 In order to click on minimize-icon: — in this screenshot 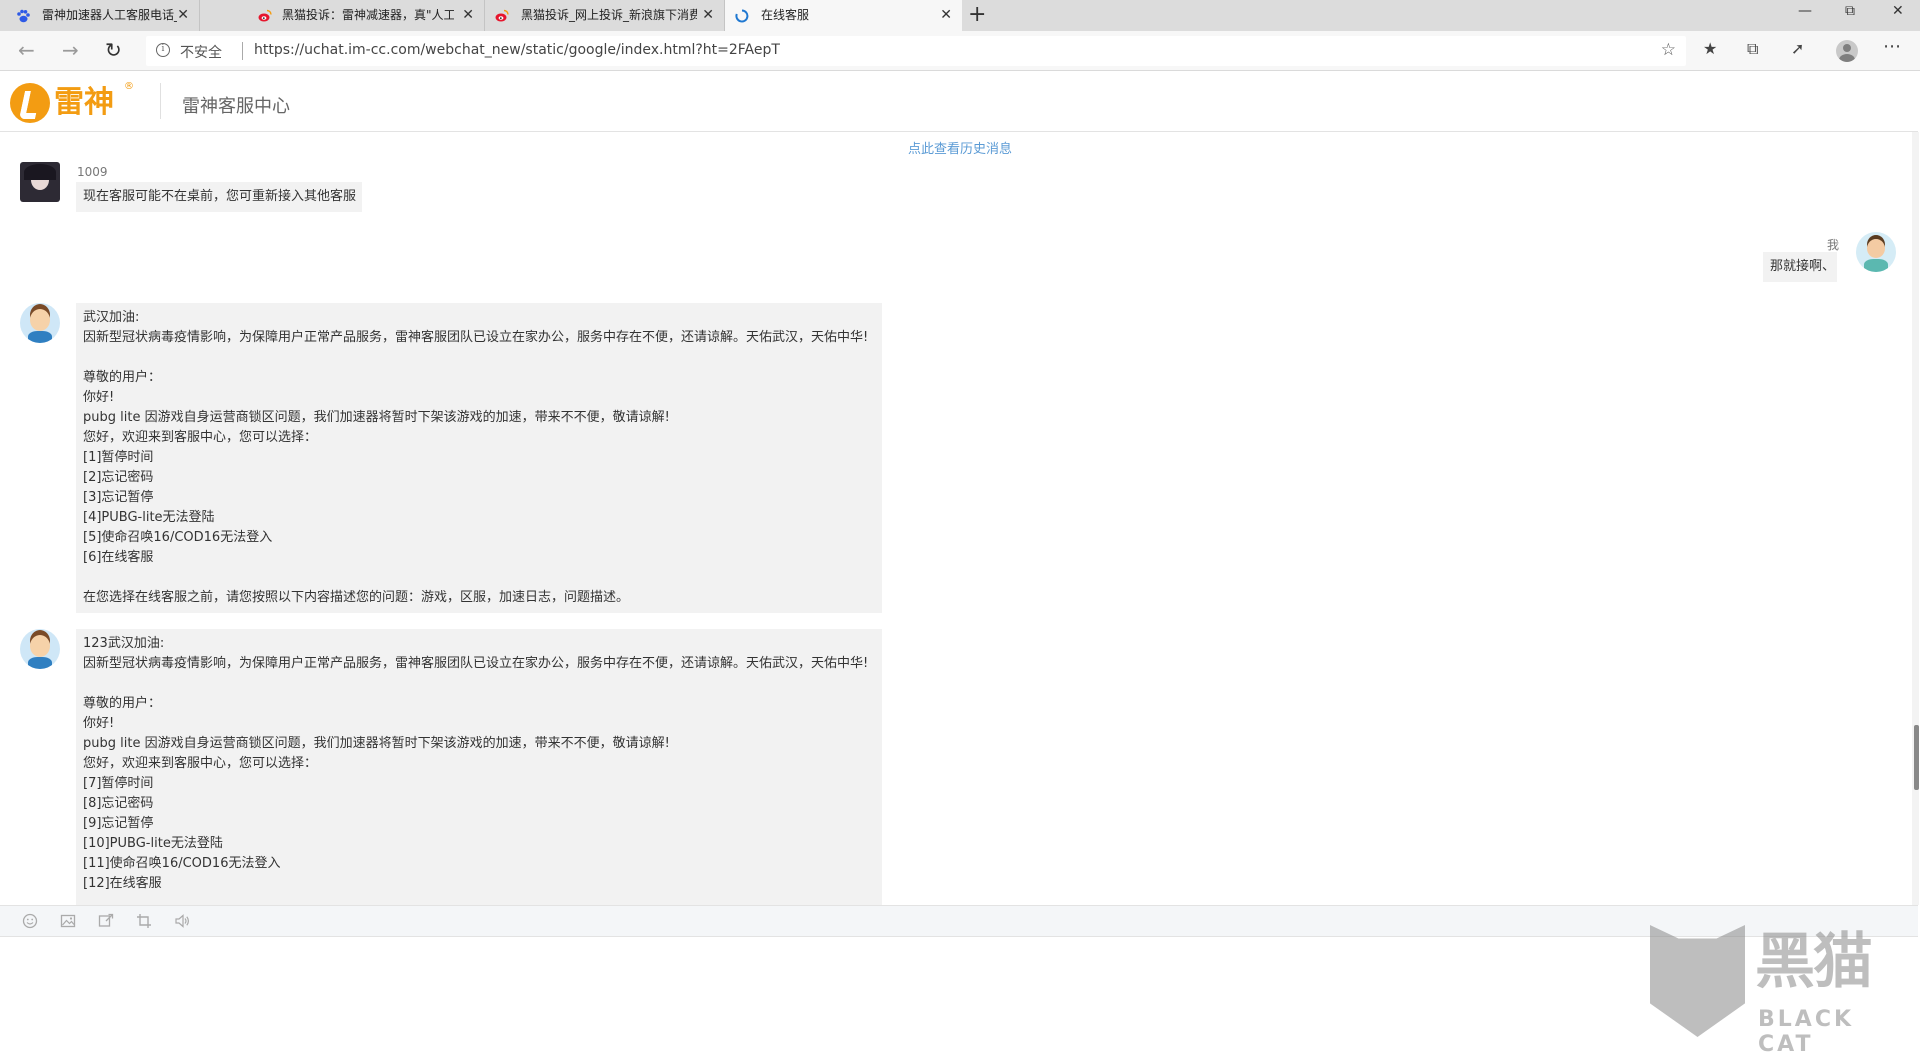, I will do `click(1805, 11)`.